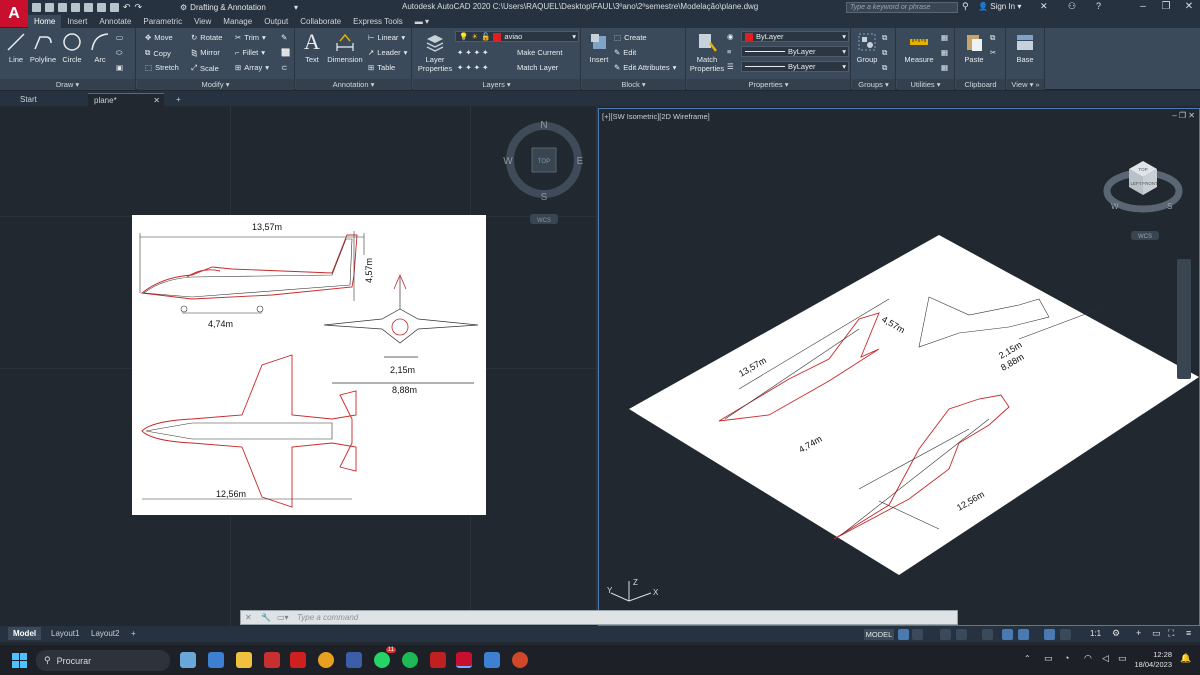 The image size is (1200, 675). I want to click on scale-dropdown: 1:1, so click(1095, 633).